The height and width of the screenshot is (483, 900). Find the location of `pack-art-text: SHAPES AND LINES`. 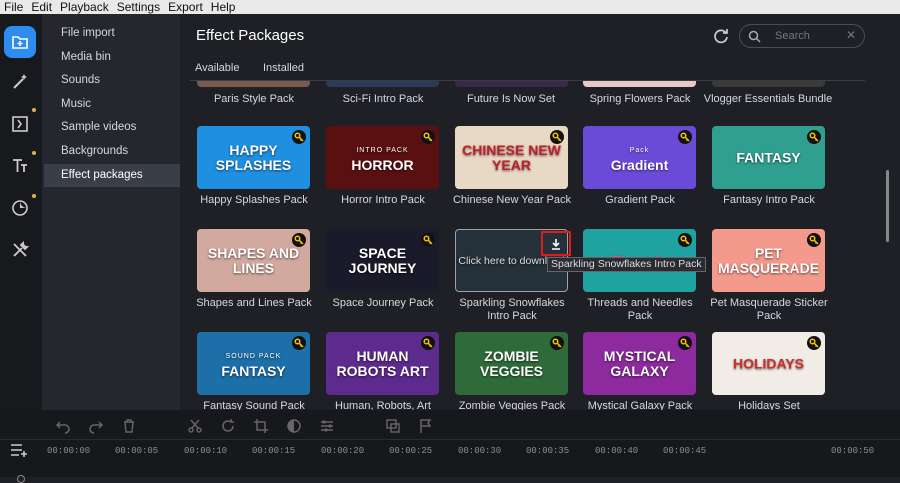

pack-art-text: SHAPES AND LINES is located at coordinates (253, 260).